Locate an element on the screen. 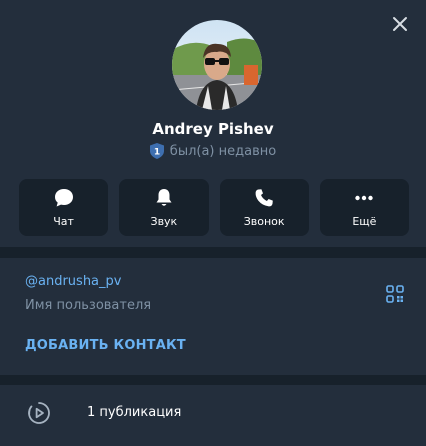 The width and height of the screenshot is (426, 446). avatar-photo is located at coordinates (217, 65).